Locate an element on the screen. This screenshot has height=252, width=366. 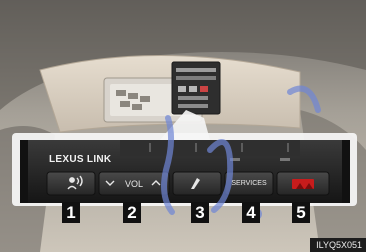
callout-number-4: 4 is located at coordinates (251, 212).